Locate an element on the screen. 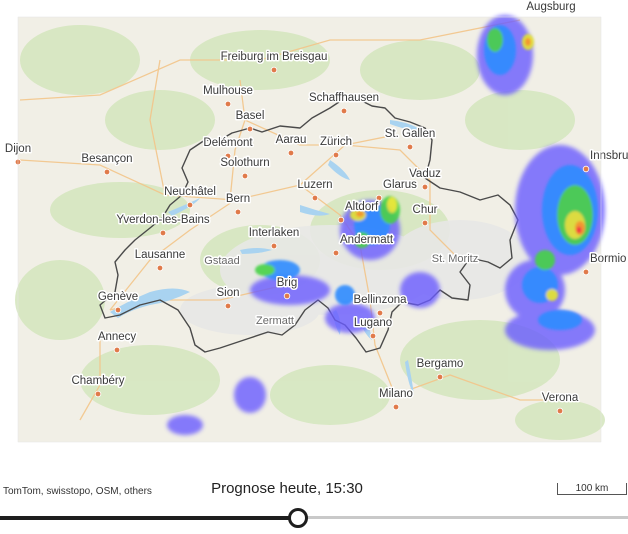 The image size is (628, 534). city-label: Brig is located at coordinates (287, 283).